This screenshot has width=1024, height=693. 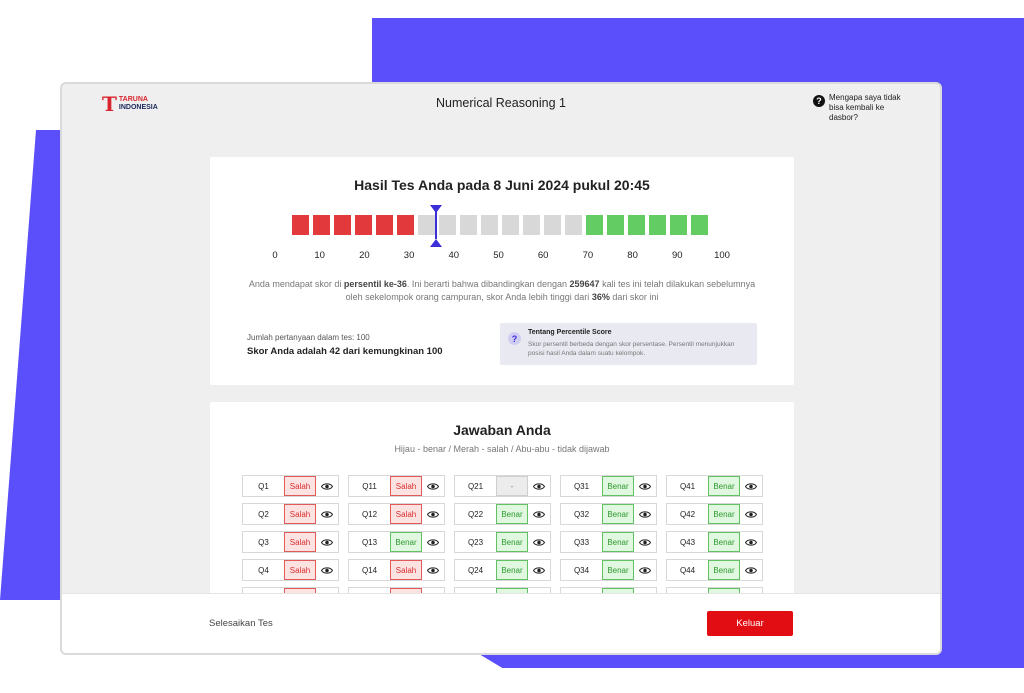 I want to click on question-label: Q13, so click(x=369, y=542).